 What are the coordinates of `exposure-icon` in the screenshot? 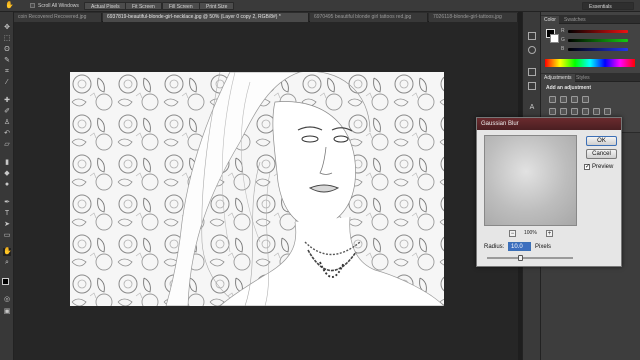 It's located at (585, 99).